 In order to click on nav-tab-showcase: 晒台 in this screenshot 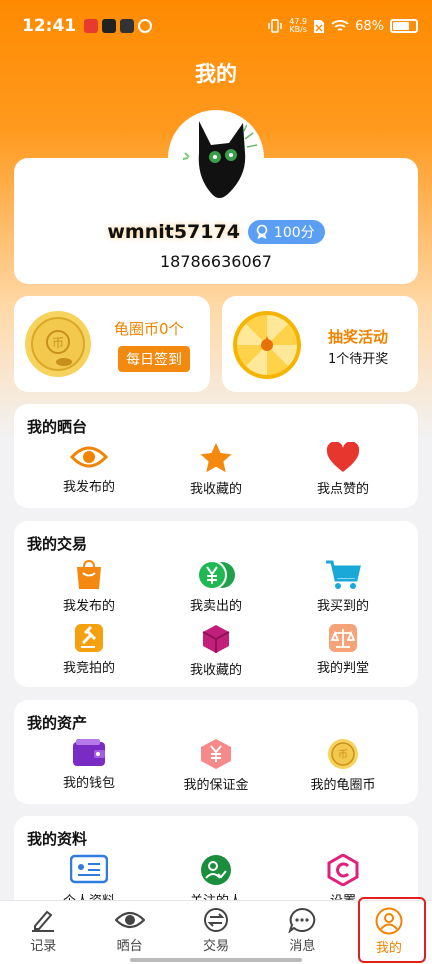, I will do `click(129, 932)`.